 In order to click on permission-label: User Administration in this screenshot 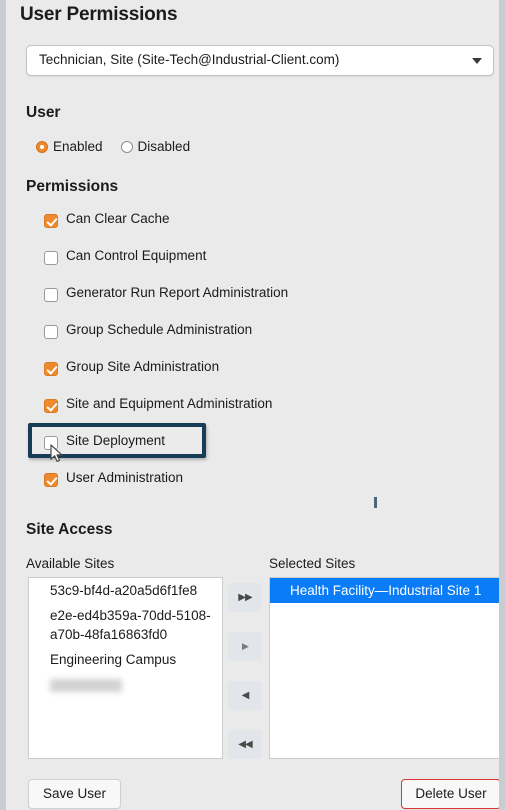, I will do `click(125, 477)`.